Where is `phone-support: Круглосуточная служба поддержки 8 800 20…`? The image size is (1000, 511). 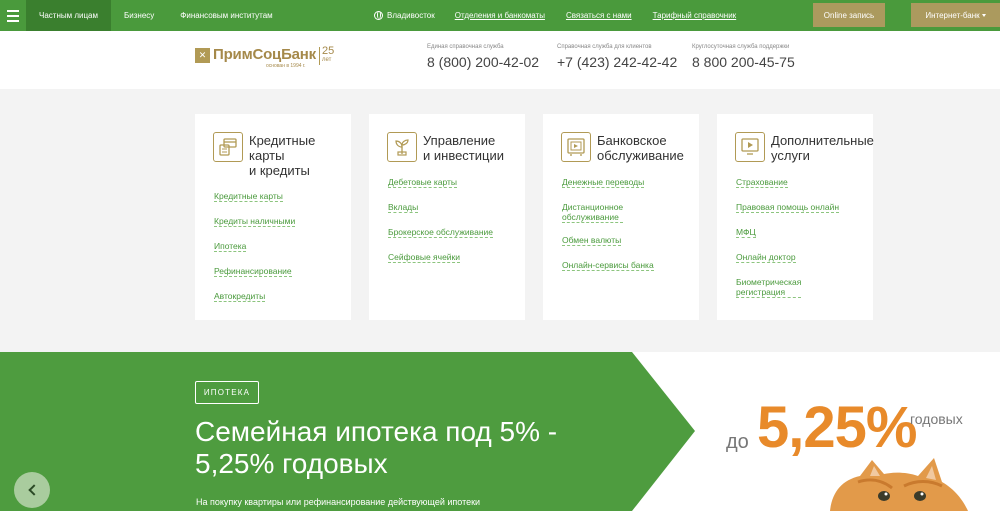 phone-support: Круглосуточная служба поддержки 8 800 20… is located at coordinates (743, 57).